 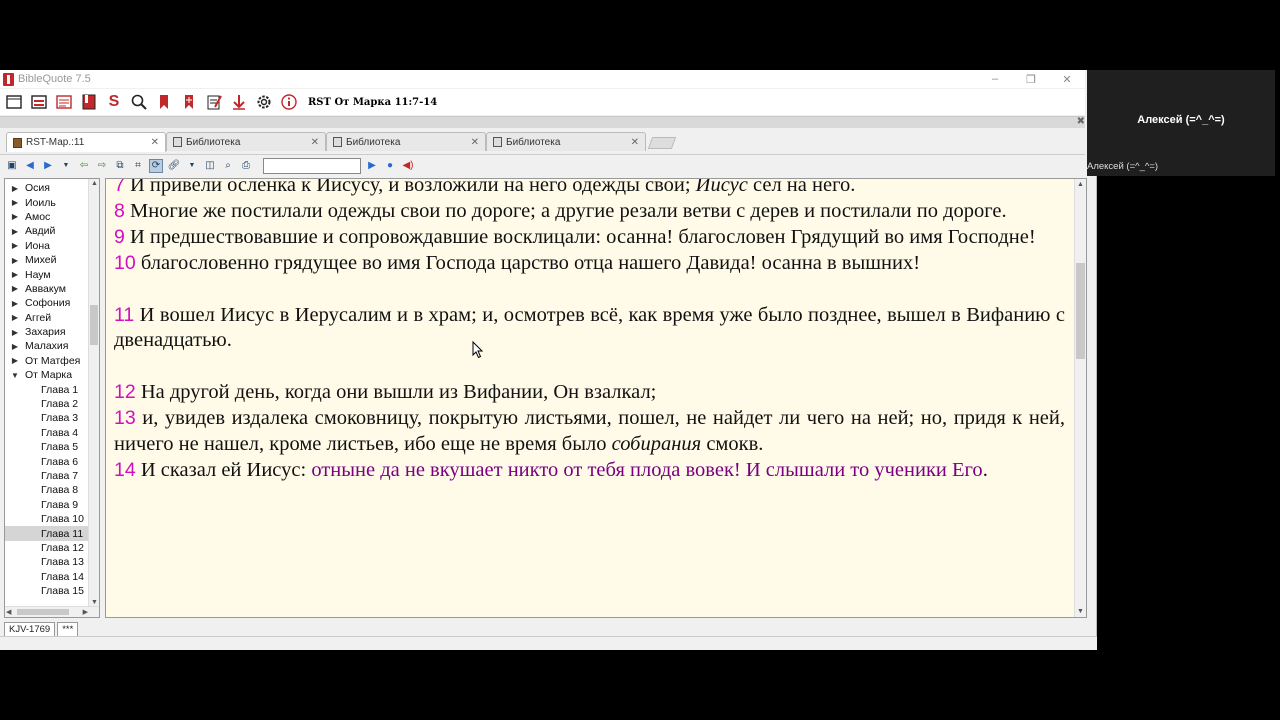 I want to click on bookmark-icon, so click(x=164, y=102).